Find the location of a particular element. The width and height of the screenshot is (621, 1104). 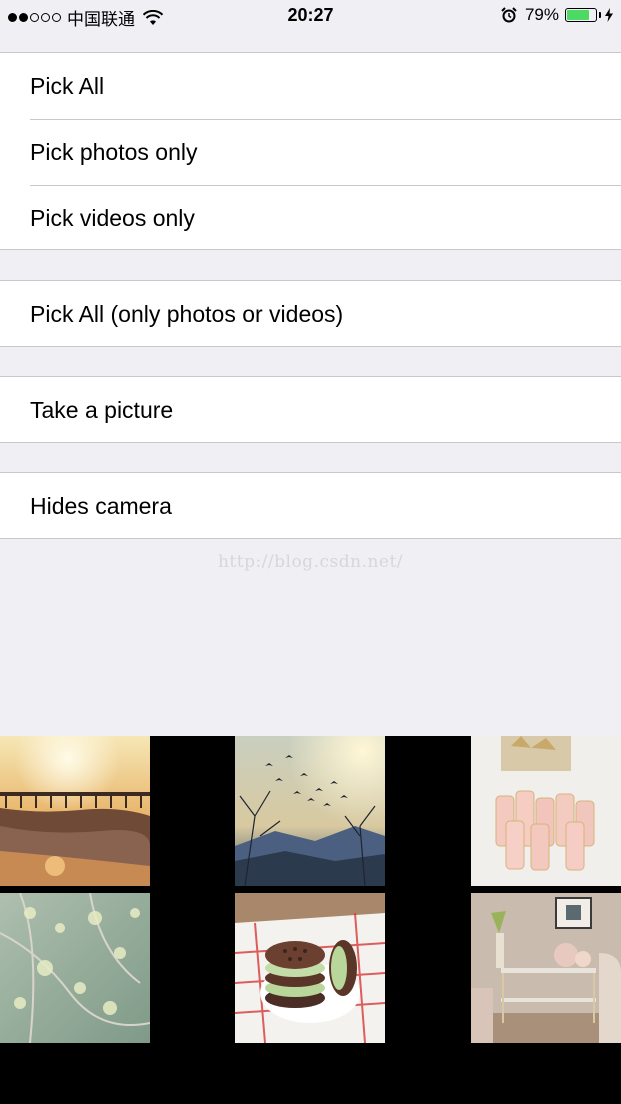

photo-thumbnail-living-room is located at coordinates (546, 968).